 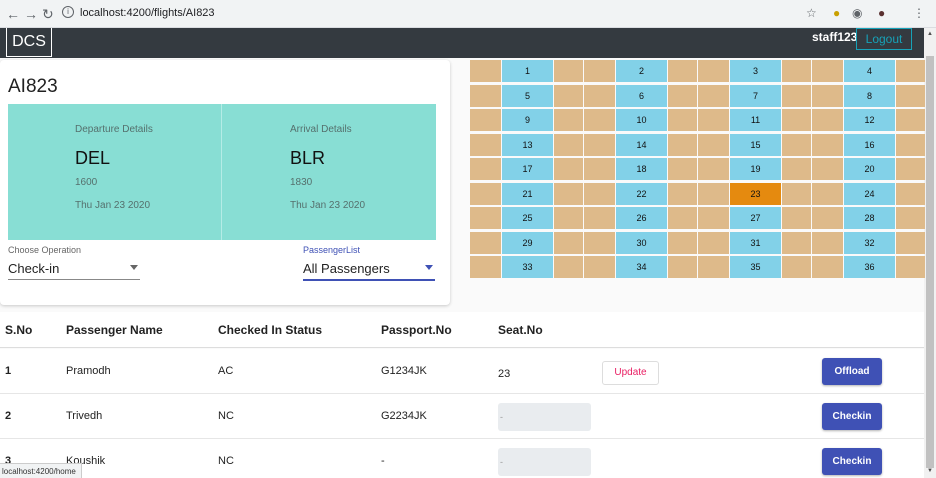 I want to click on seat-19: 19, so click(x=755, y=169).